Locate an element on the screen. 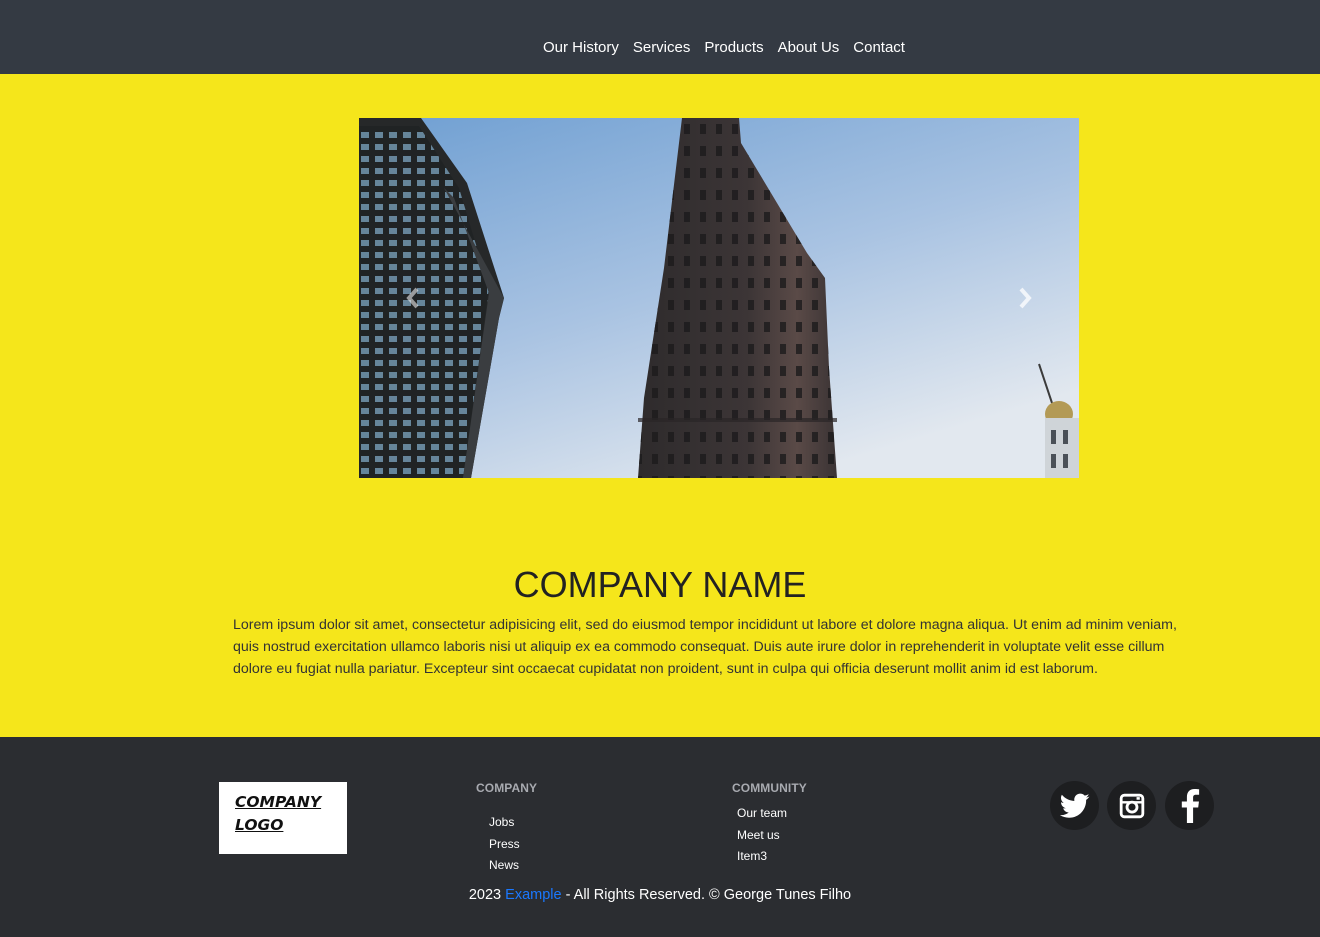 The width and height of the screenshot is (1320, 937). logo-line-2: LOGO is located at coordinates (259, 825).